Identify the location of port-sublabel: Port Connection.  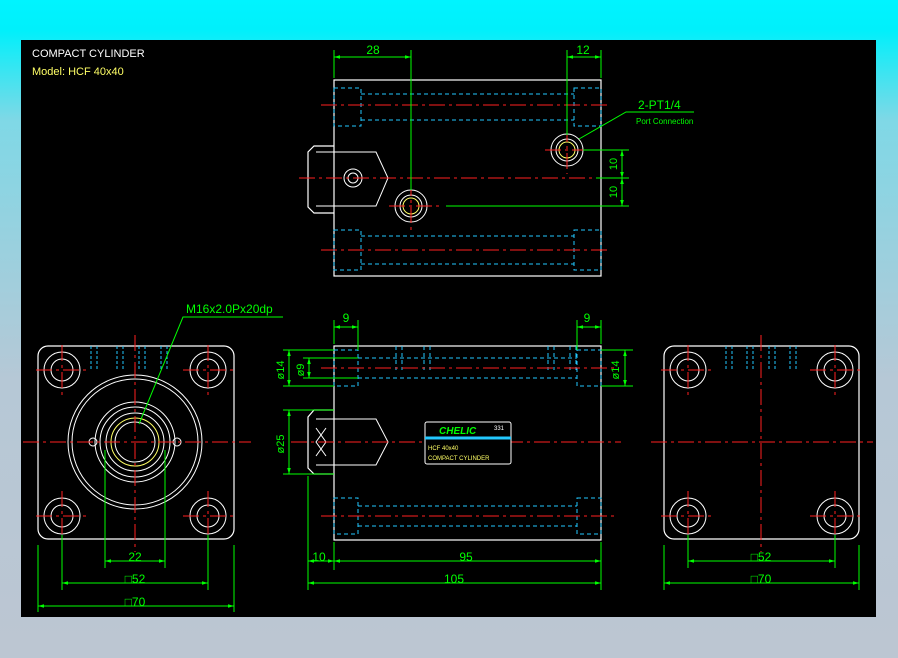
(664, 121).